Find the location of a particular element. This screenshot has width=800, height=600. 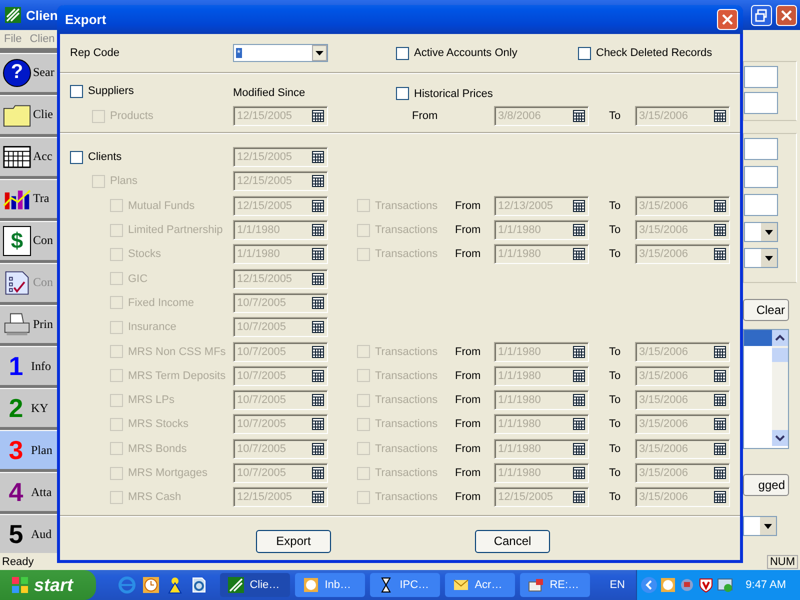

checkbox: Suppliers is located at coordinates (151, 91).